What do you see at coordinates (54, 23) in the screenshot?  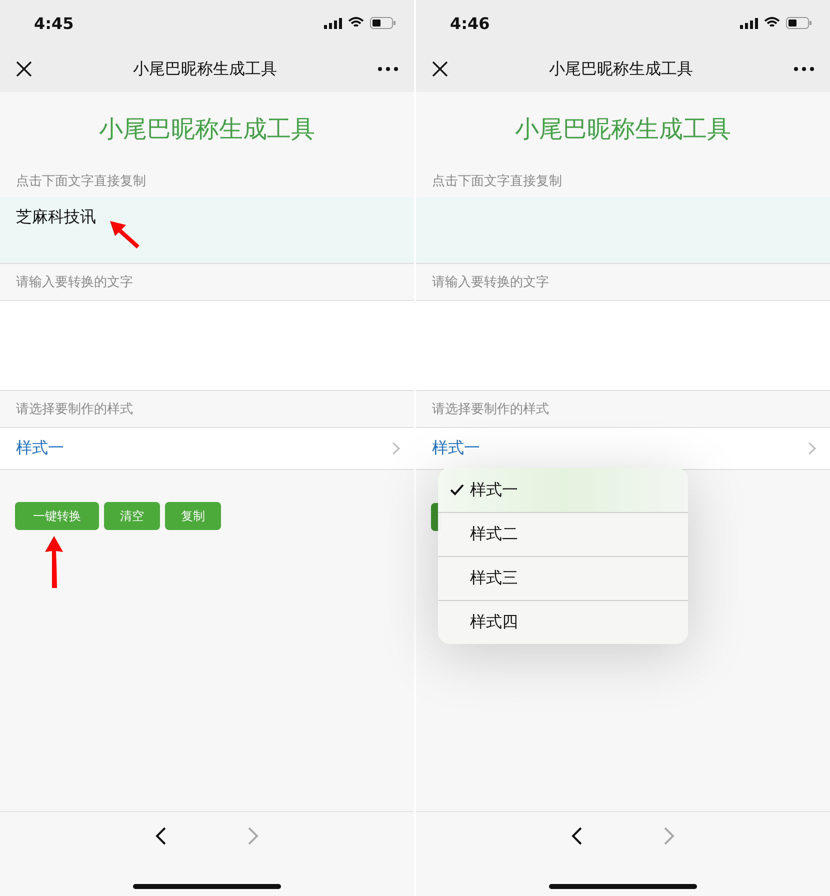 I see `status-time: 4:45` at bounding box center [54, 23].